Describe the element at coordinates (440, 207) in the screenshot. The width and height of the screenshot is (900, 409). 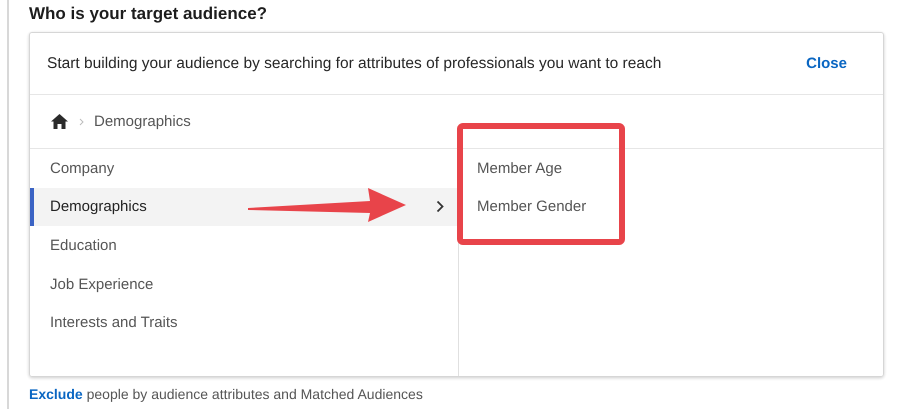
I see `chevron-icon` at that location.